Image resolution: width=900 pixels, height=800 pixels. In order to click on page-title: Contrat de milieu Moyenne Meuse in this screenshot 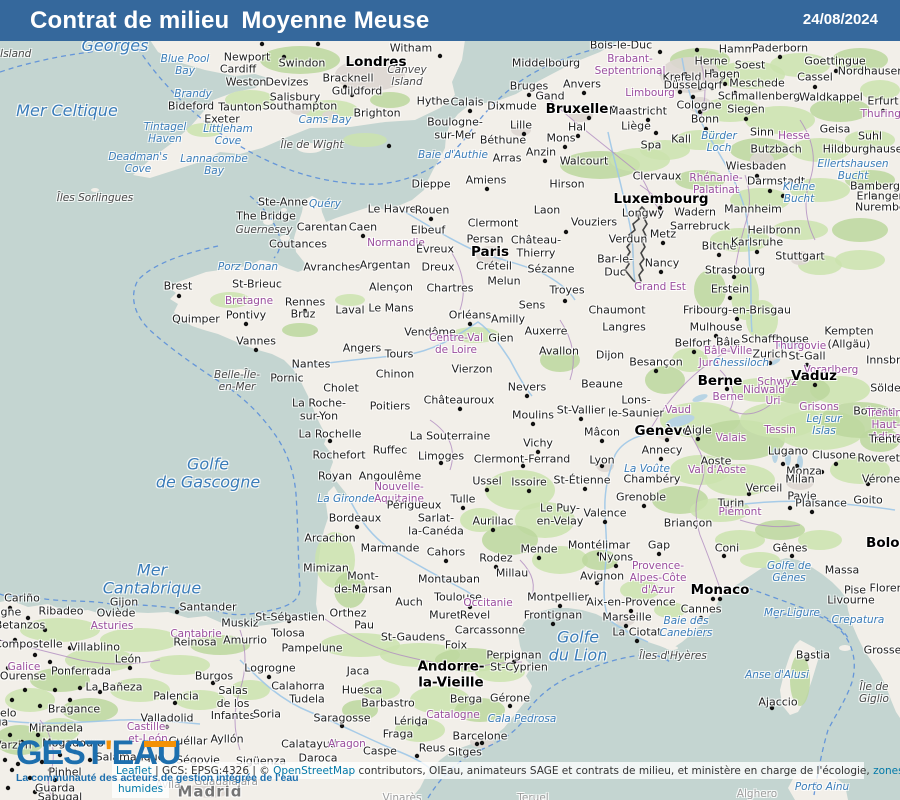, I will do `click(229, 21)`.